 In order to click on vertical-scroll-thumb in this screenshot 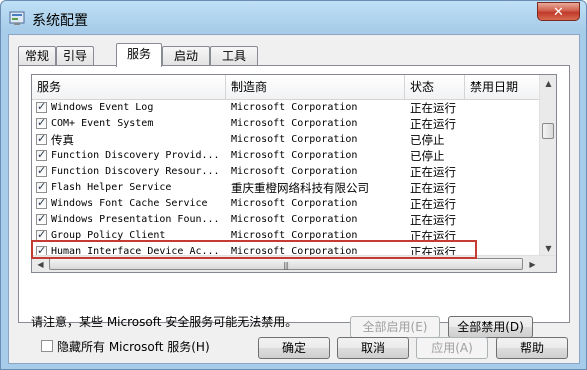, I will do `click(548, 131)`.